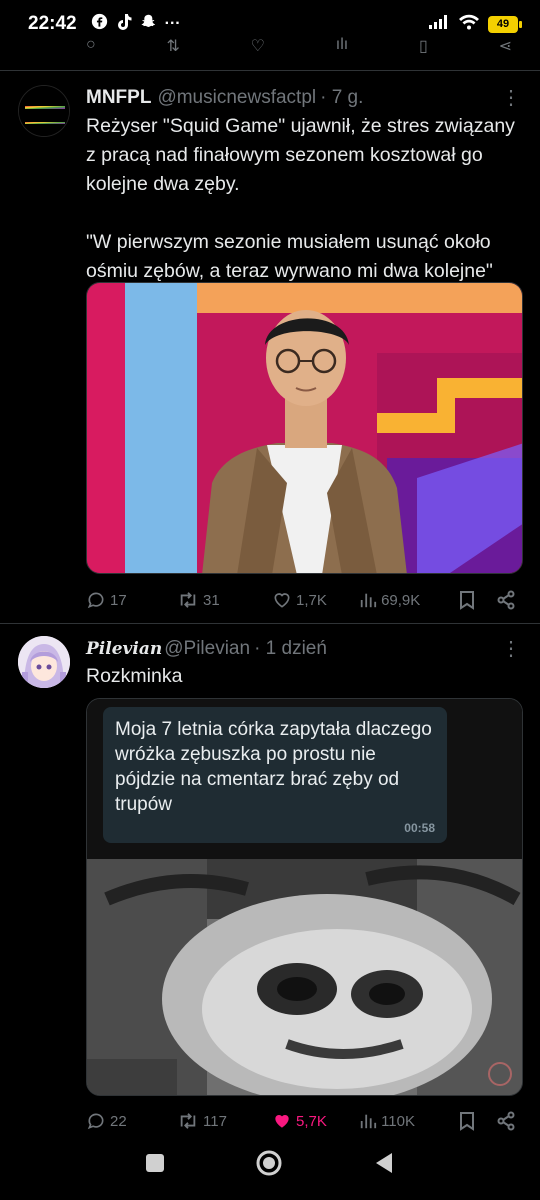 The width and height of the screenshot is (540, 1200). I want to click on heart-filled-icon, so click(282, 1121).